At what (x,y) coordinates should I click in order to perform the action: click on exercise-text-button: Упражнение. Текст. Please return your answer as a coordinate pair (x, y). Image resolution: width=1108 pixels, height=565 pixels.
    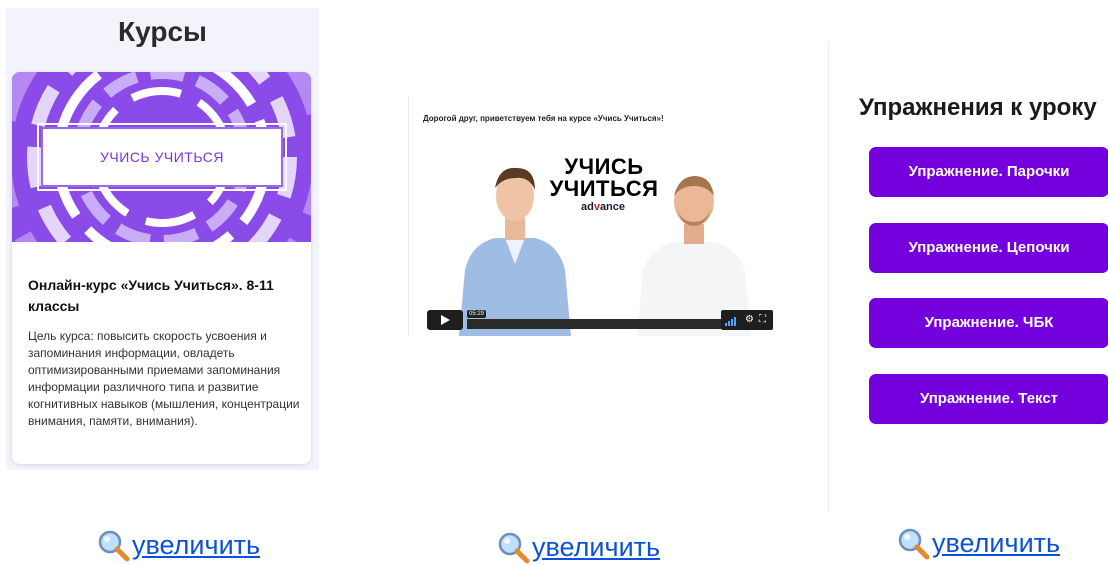
    Looking at the image, I should click on (988, 399).